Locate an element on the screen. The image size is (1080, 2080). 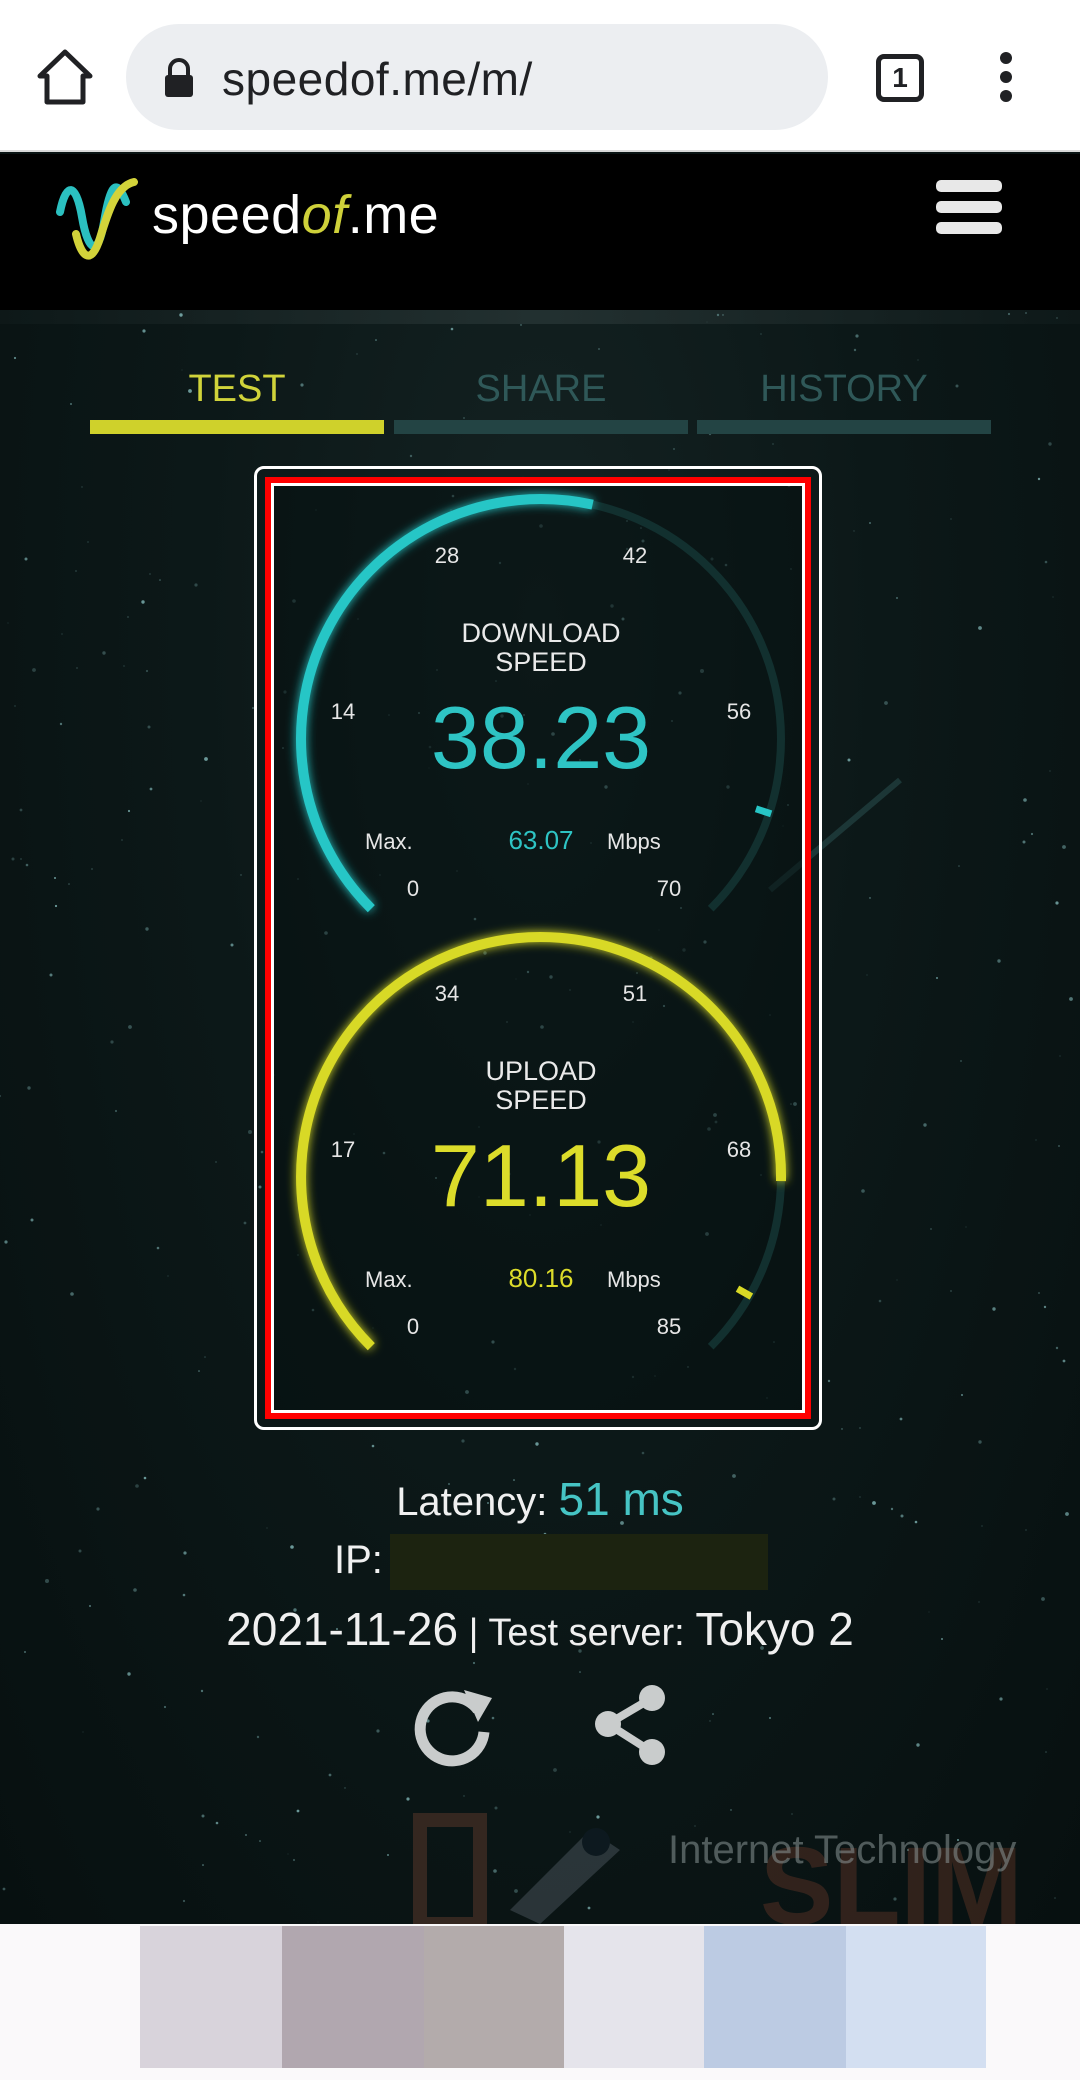
latency-value: 51 ms is located at coordinates (621, 1499).